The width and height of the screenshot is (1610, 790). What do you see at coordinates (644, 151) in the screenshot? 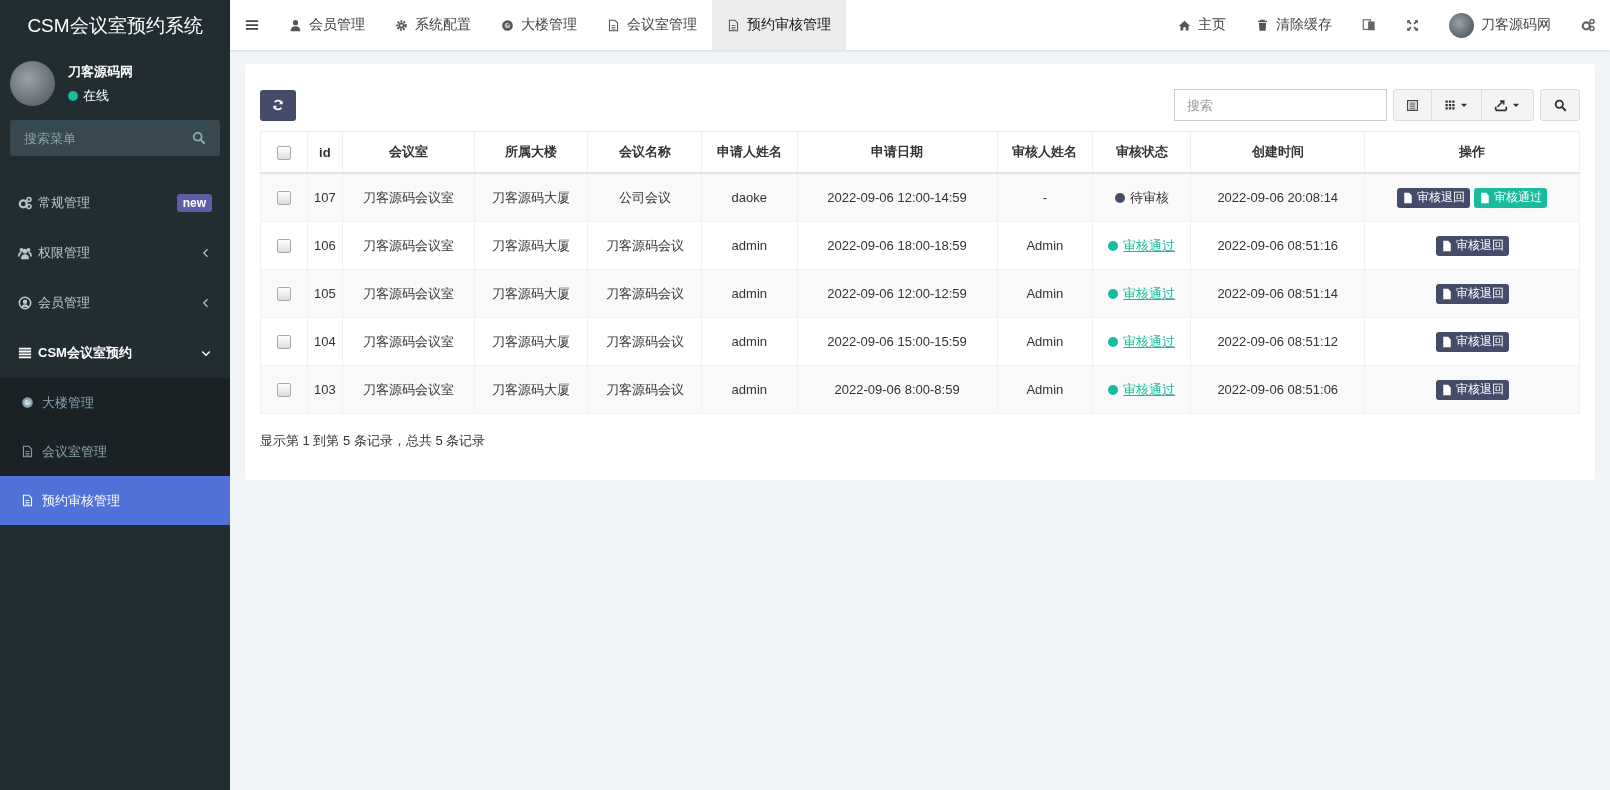
I see `column-header: 会议名称` at bounding box center [644, 151].